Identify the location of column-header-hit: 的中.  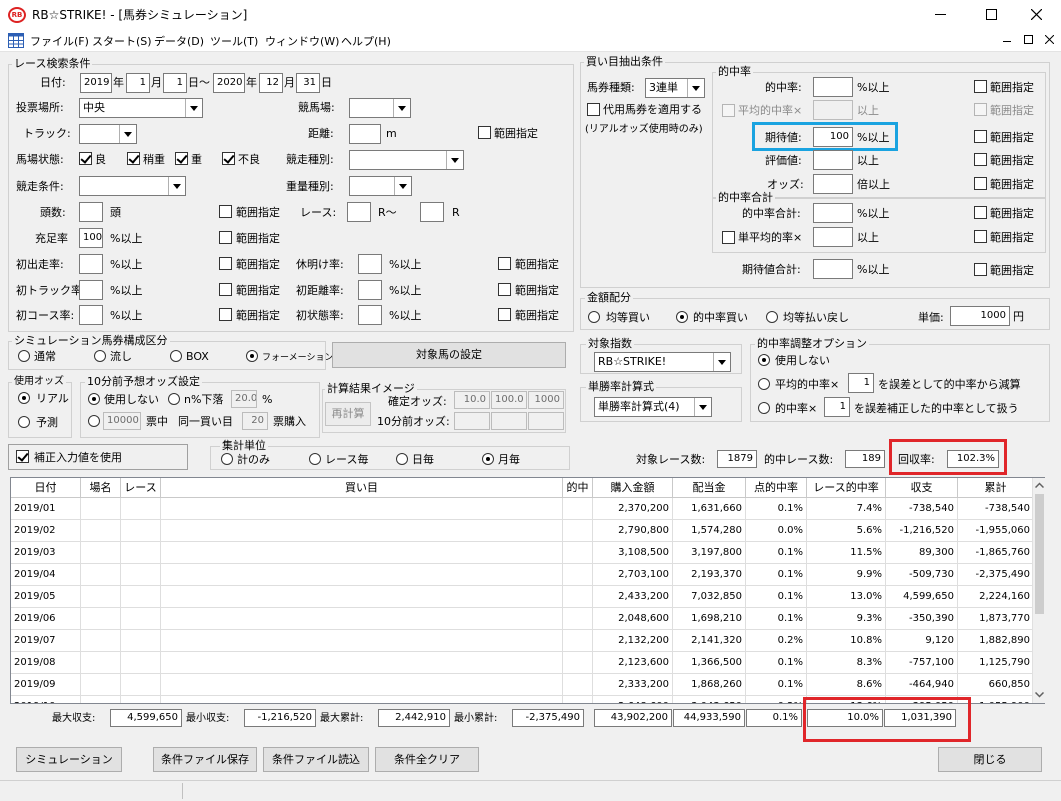
(578, 488).